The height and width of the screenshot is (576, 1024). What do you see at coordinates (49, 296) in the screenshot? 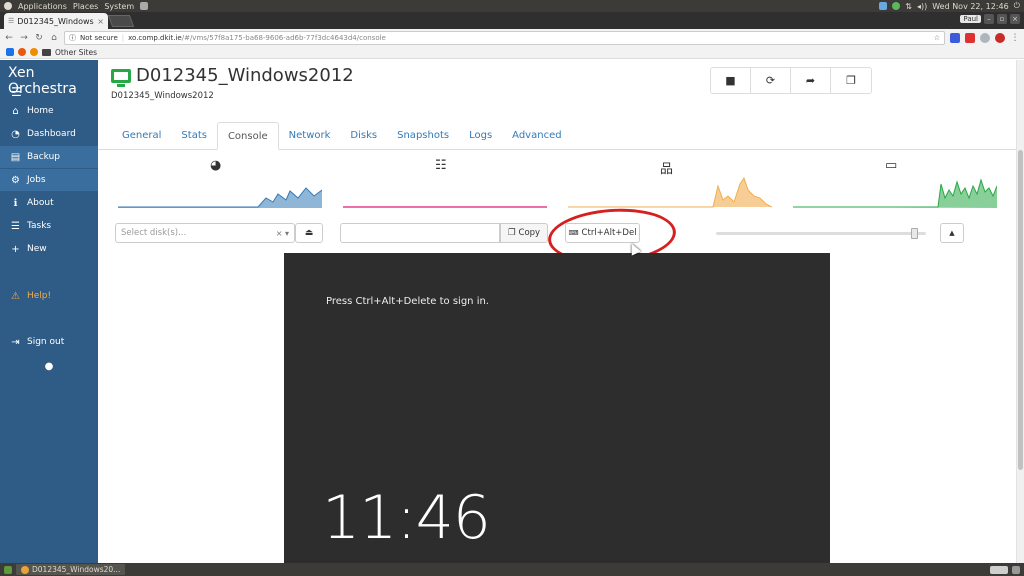
I see `sidebar-item-help: ⚠ Help!` at bounding box center [49, 296].